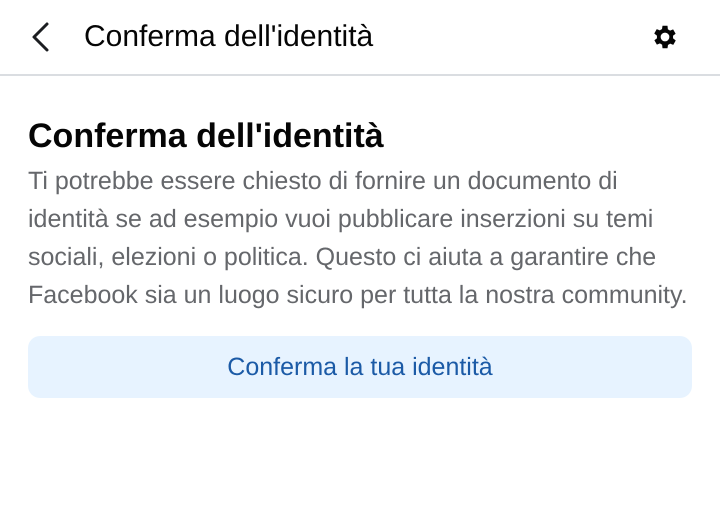 The height and width of the screenshot is (508, 720). I want to click on back-icon, so click(40, 37).